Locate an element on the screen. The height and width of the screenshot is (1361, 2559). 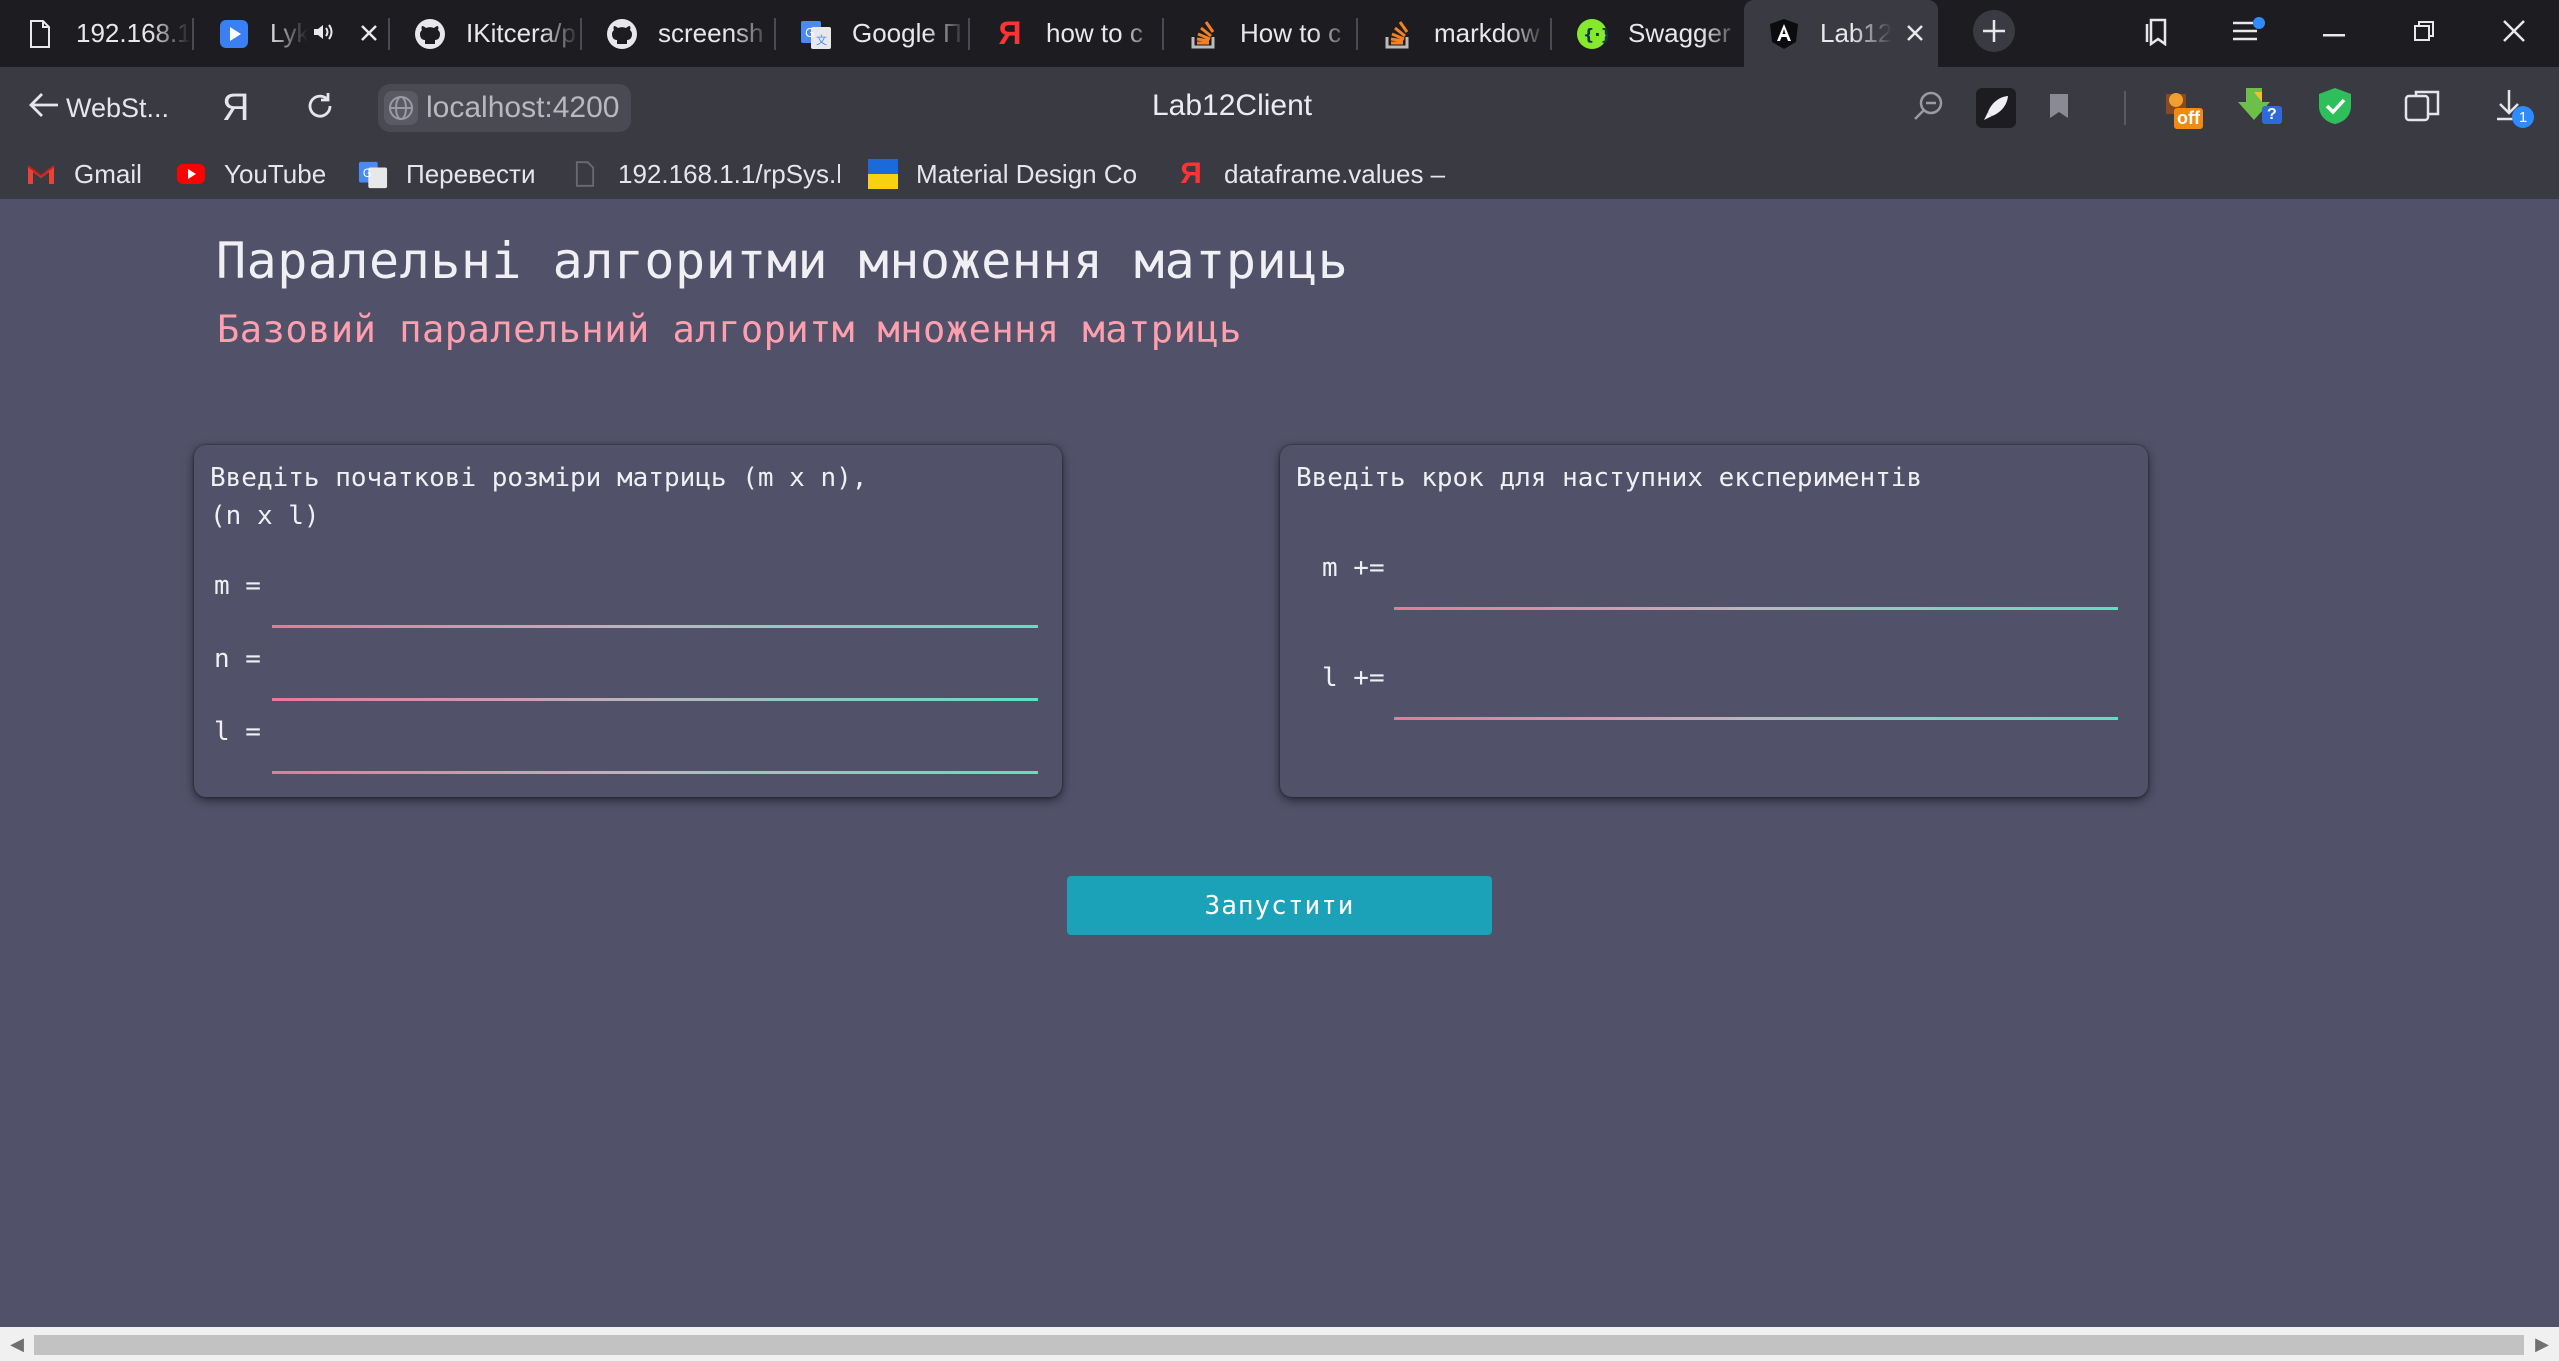
bookmark-router: 192.168.1.1/rpSys.h is located at coordinates (705, 174).